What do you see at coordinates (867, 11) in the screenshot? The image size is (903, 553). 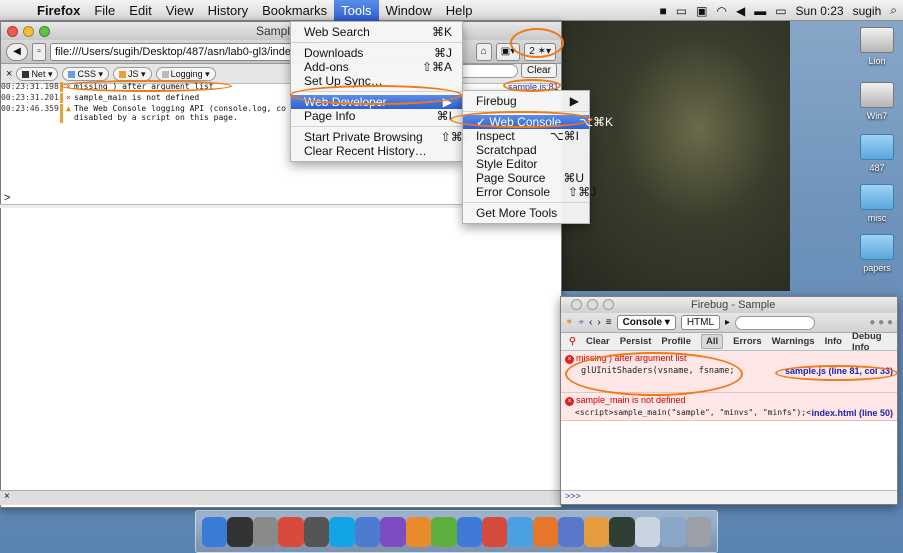 I see `user-name: sugih` at bounding box center [867, 11].